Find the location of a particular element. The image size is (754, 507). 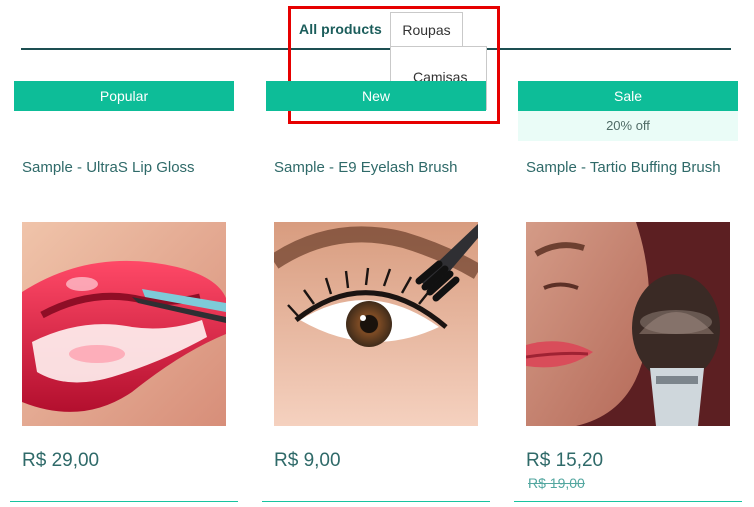

product-price-buffing-brush: R$ 15,20 is located at coordinates (565, 460).